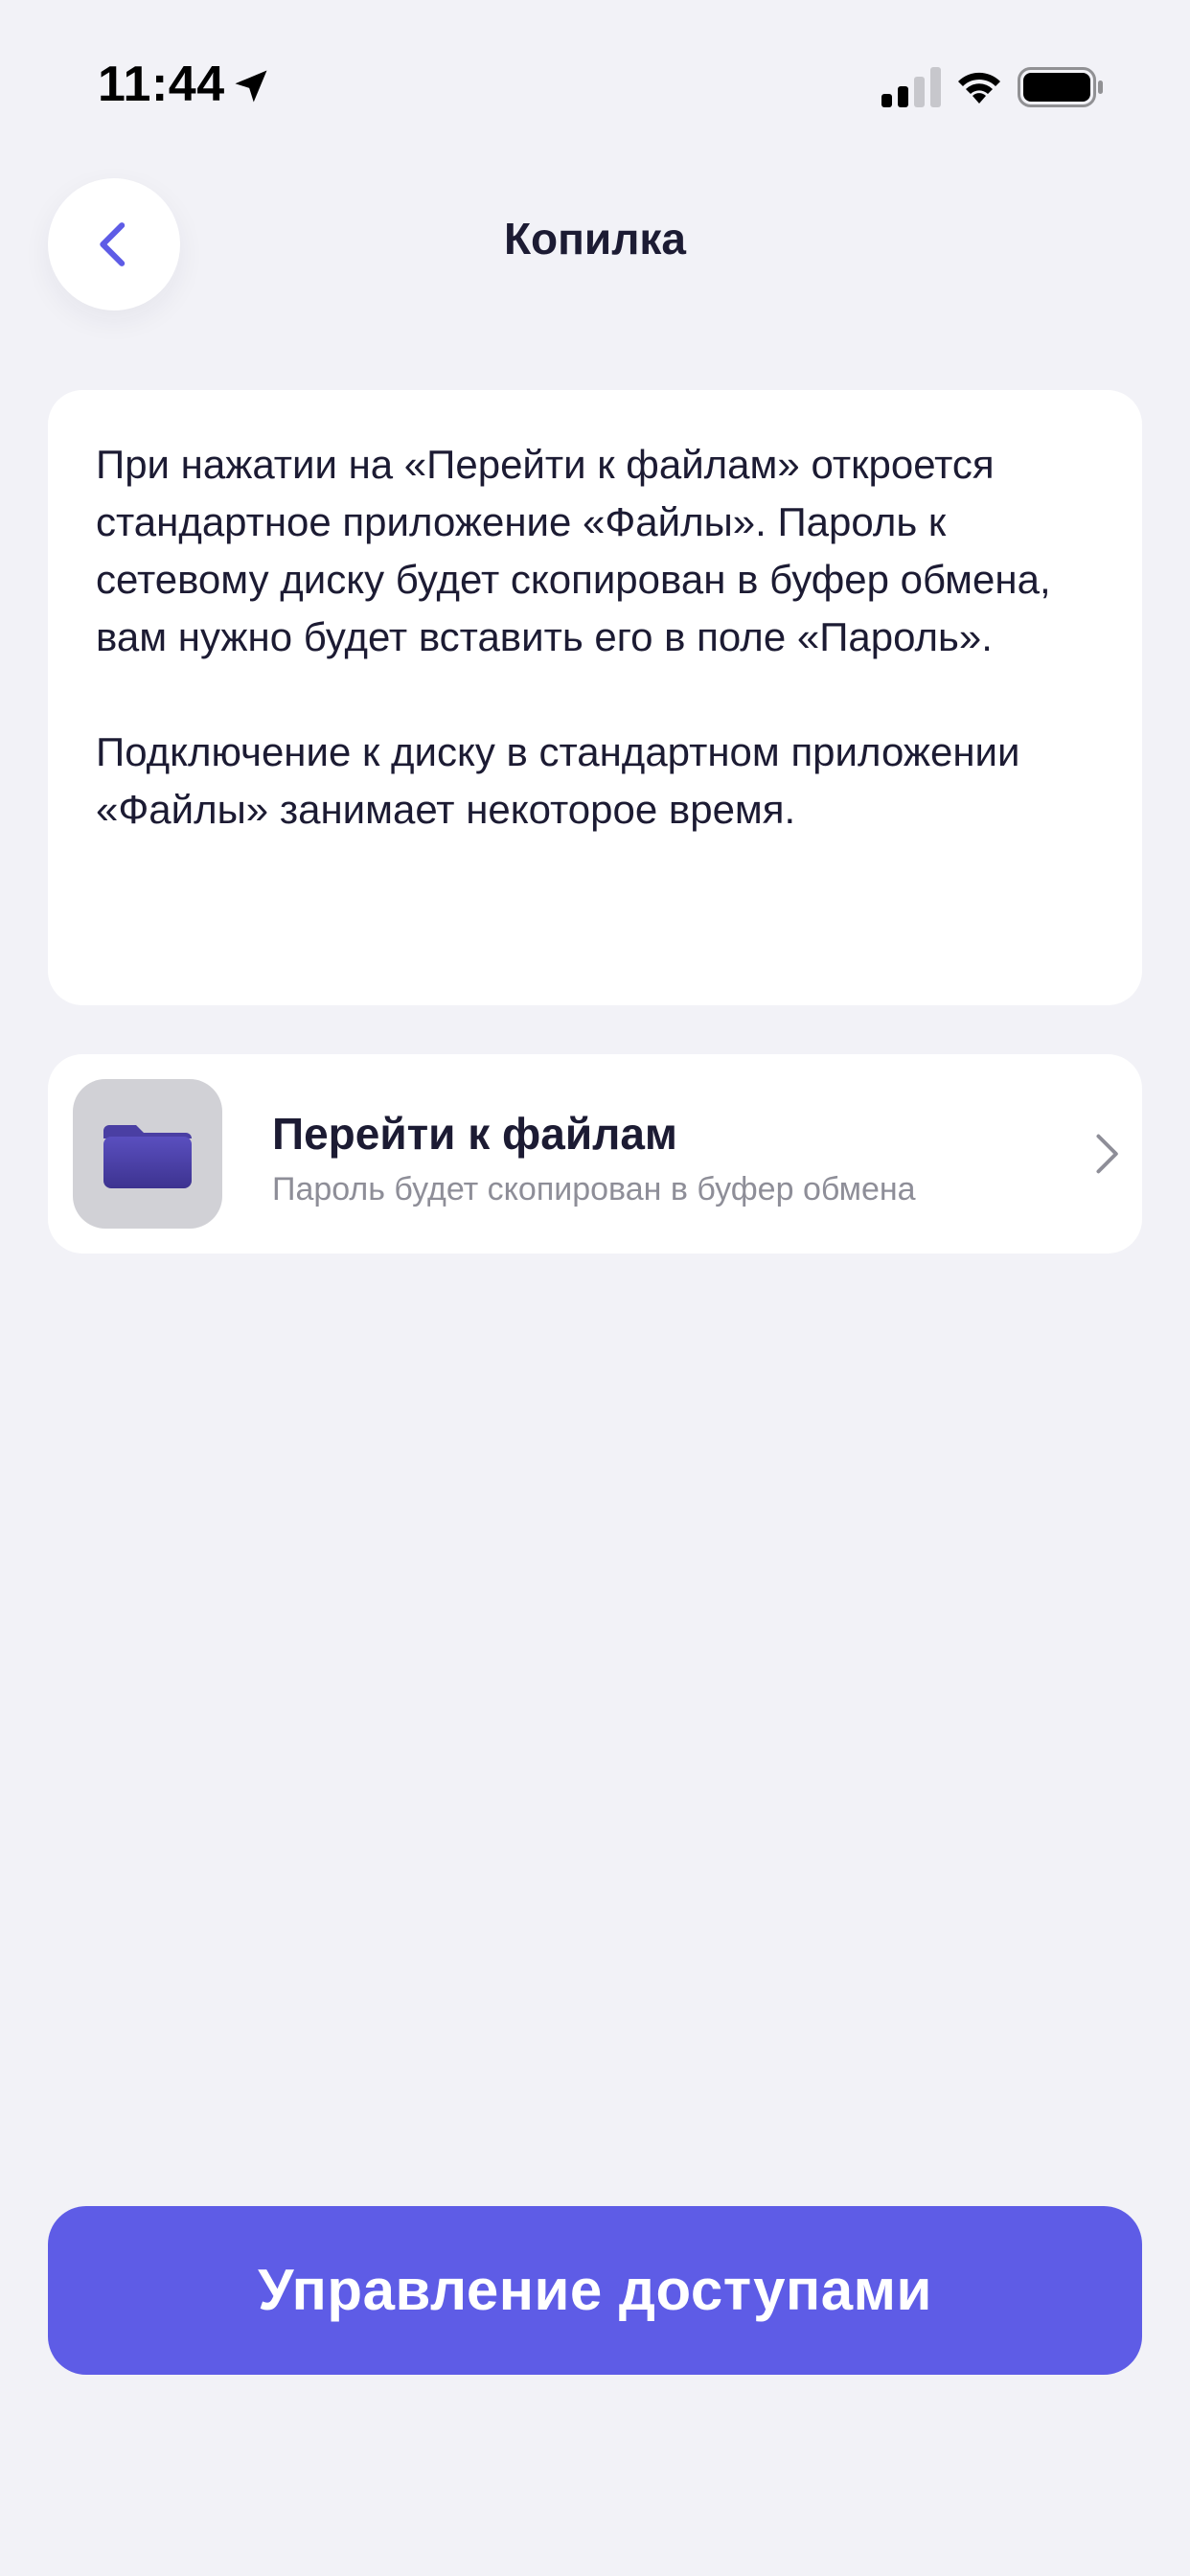 This screenshot has height=2576, width=1190. What do you see at coordinates (595, 2290) in the screenshot?
I see `manage-access-button: Управление доступами` at bounding box center [595, 2290].